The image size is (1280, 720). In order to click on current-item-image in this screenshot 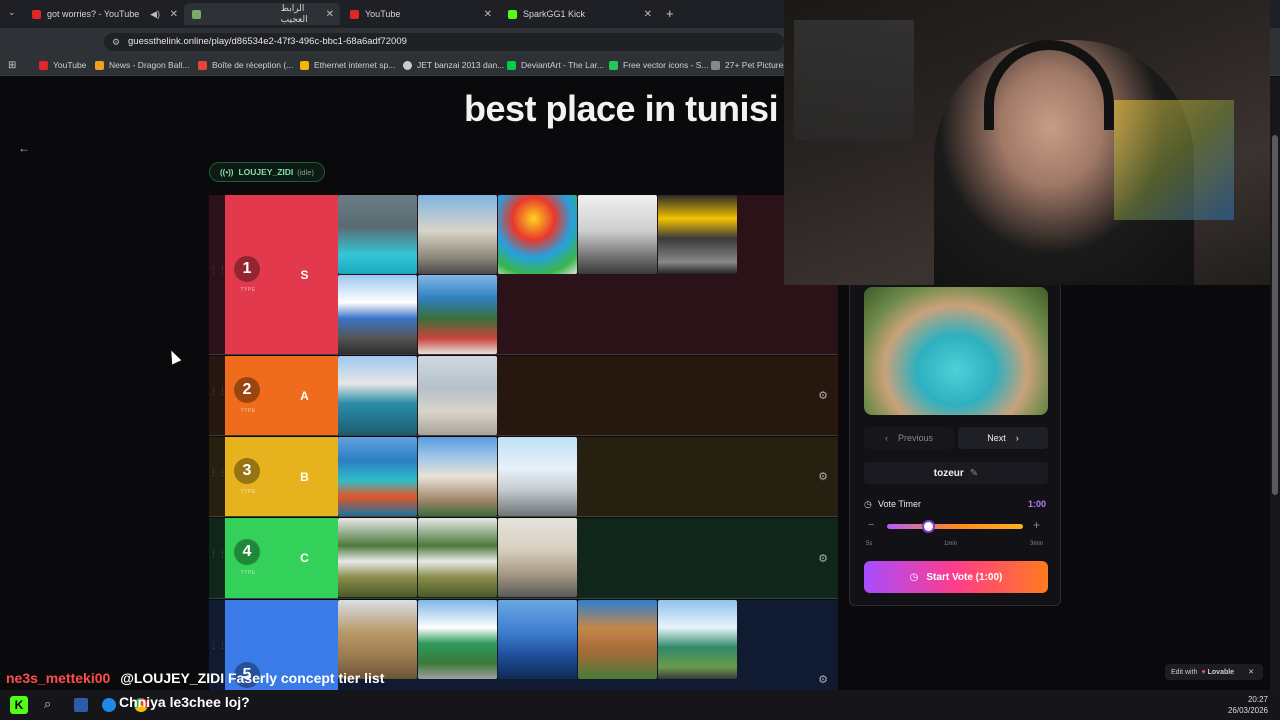, I will do `click(956, 351)`.